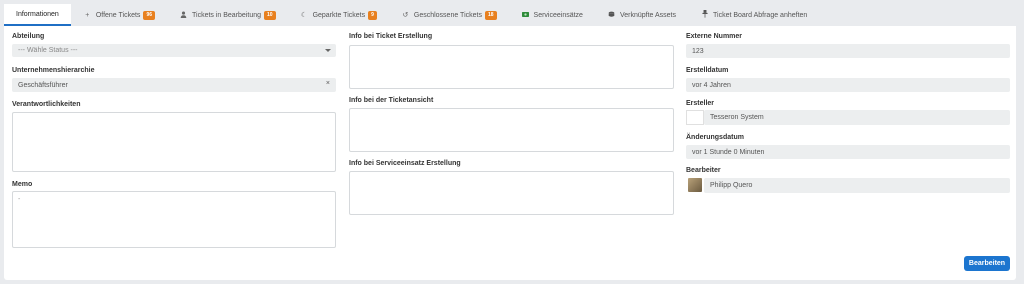  Describe the element at coordinates (848, 152) in the screenshot. I see `aenderungsdatum-field: vor 1 Stunde 0 Minuten` at that location.